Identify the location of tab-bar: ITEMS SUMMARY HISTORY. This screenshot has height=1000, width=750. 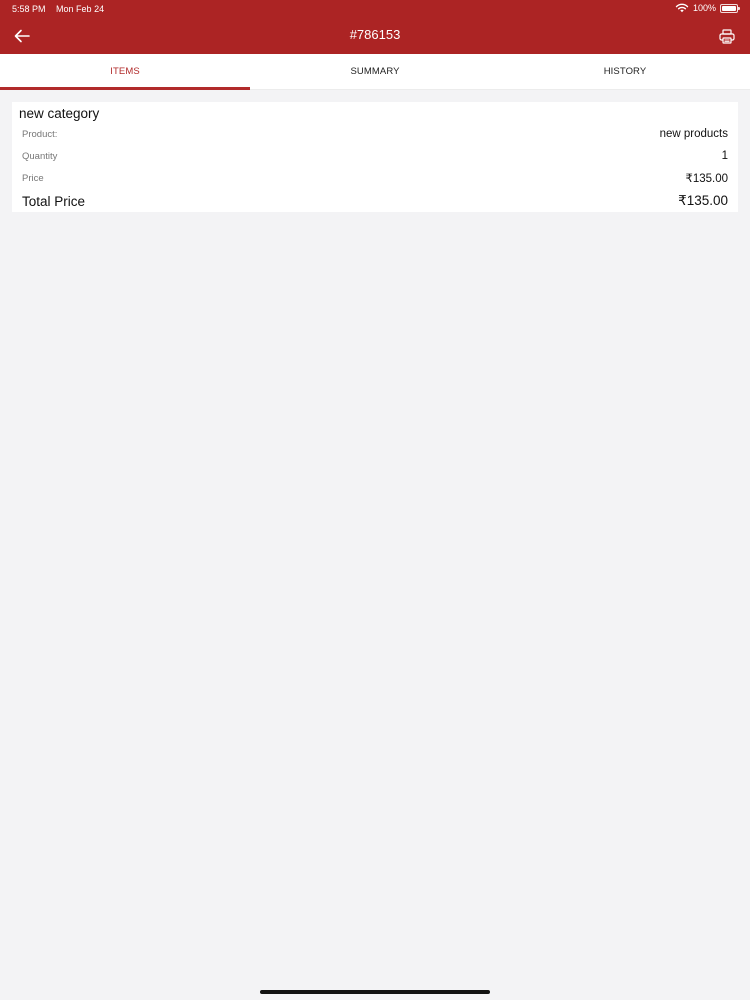
(375, 72).